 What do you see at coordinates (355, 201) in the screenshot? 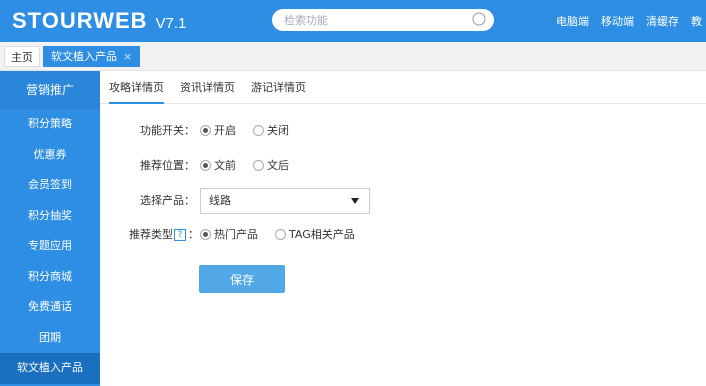
I see `chevron-down-icon` at bounding box center [355, 201].